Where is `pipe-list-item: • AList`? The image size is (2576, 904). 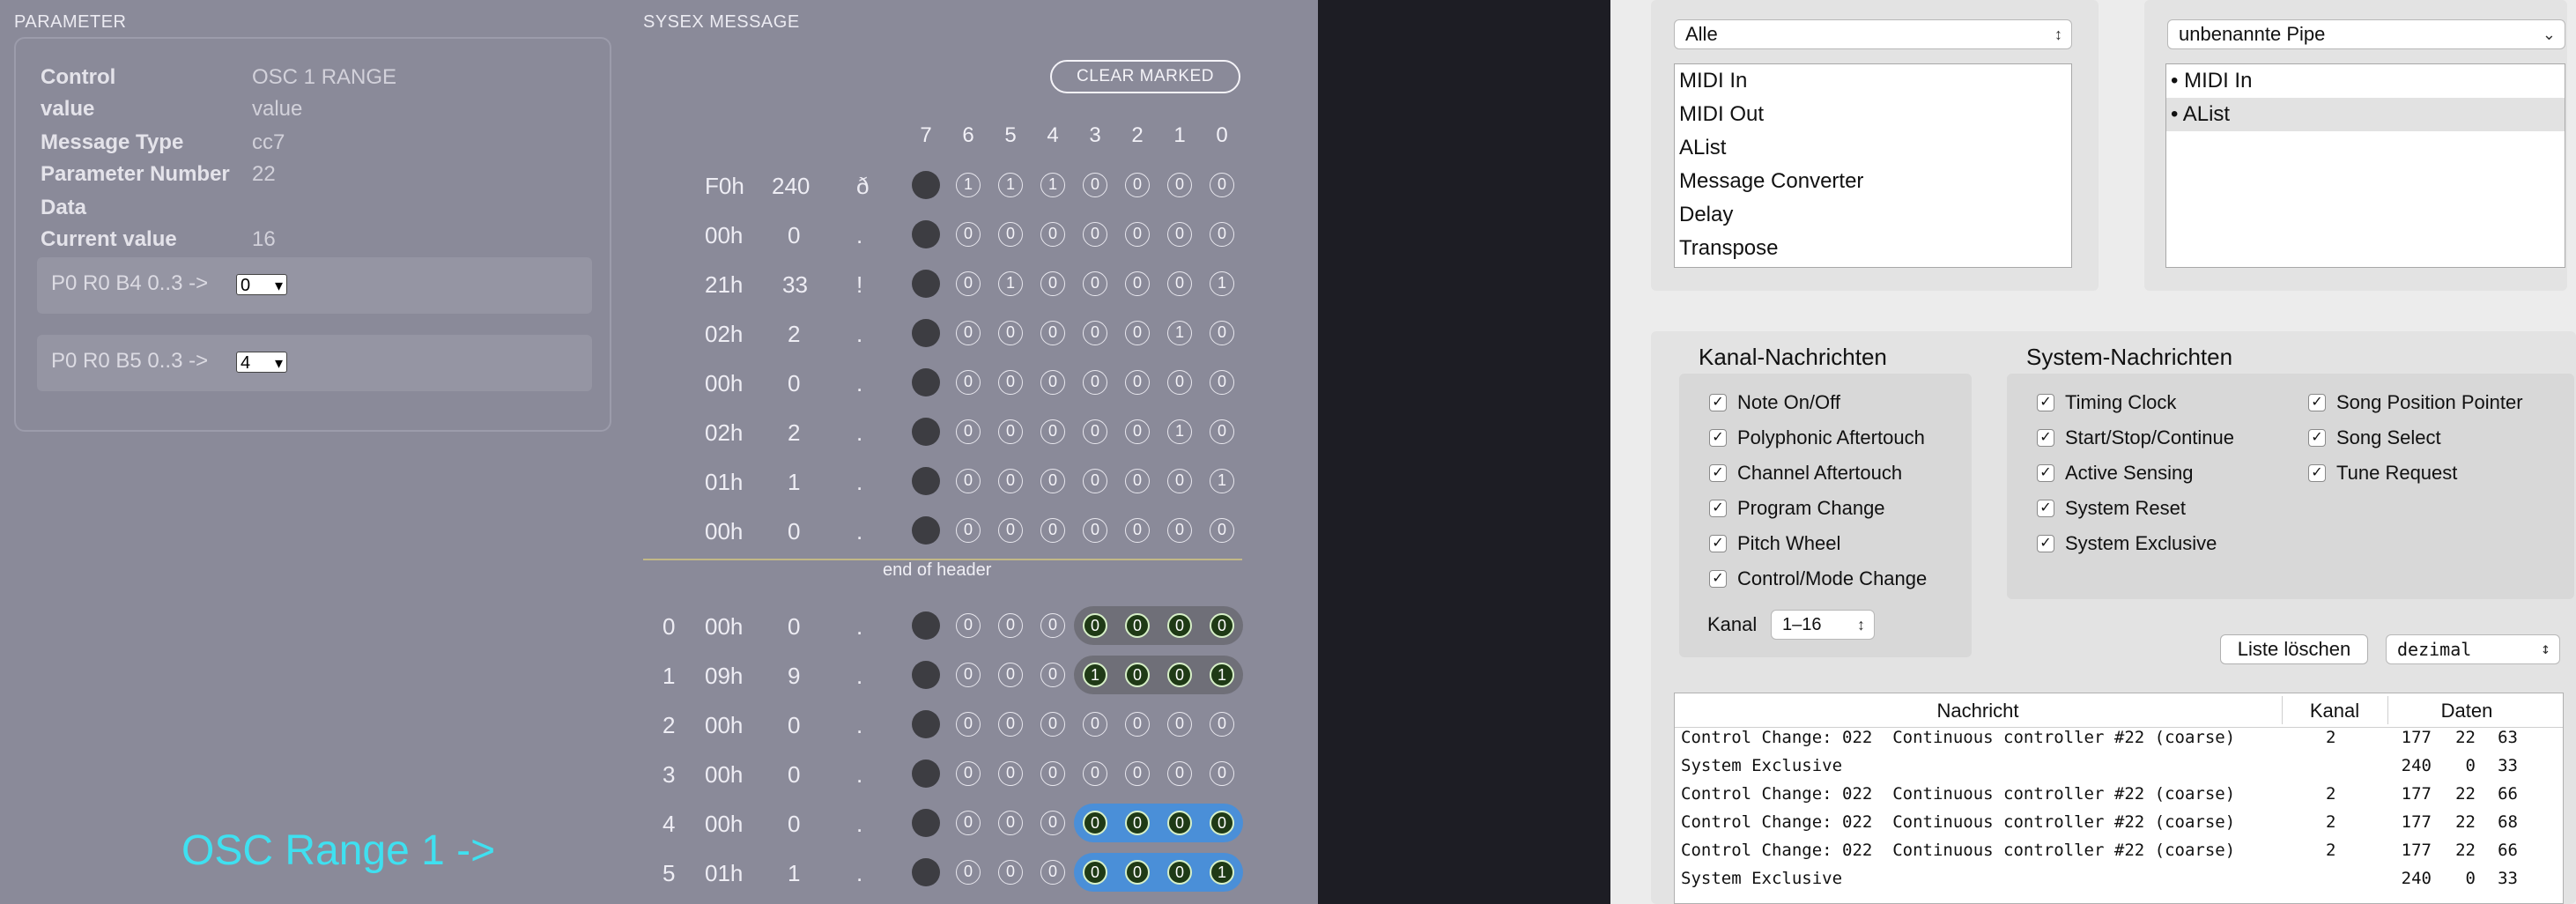 pipe-list-item: • AList is located at coordinates (2200, 115).